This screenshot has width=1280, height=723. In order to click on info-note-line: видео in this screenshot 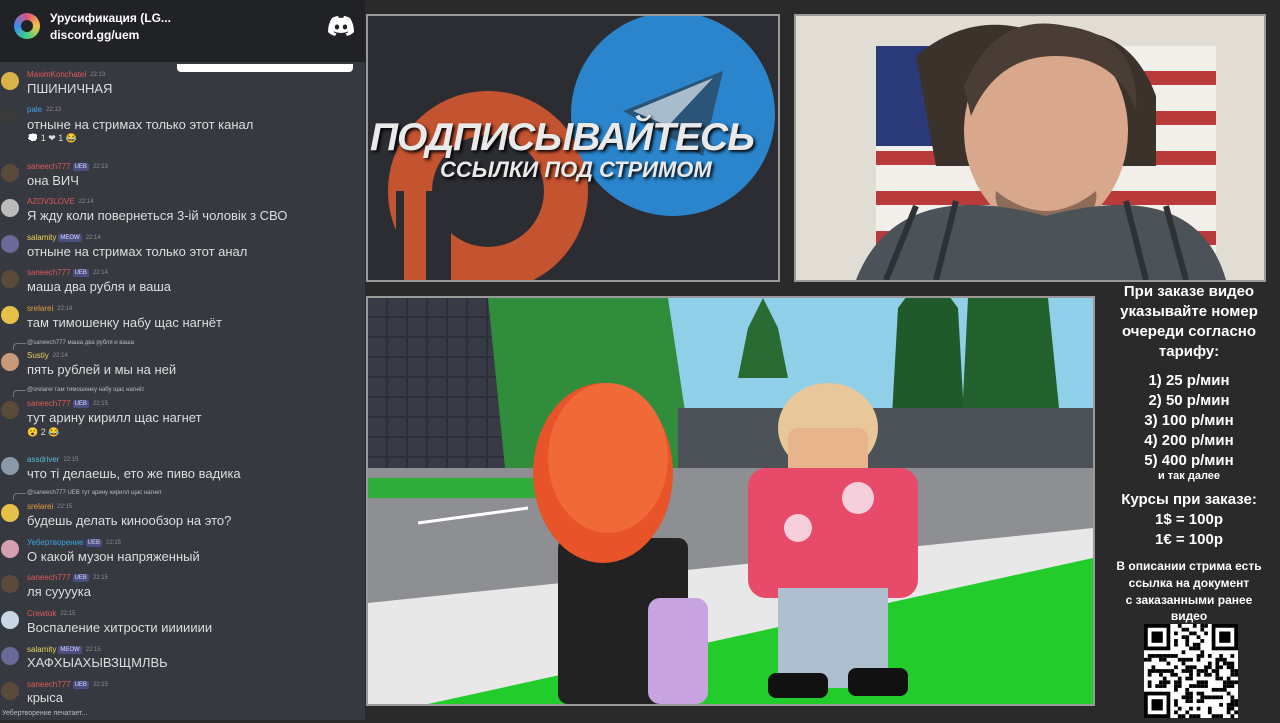, I will do `click(1189, 616)`.